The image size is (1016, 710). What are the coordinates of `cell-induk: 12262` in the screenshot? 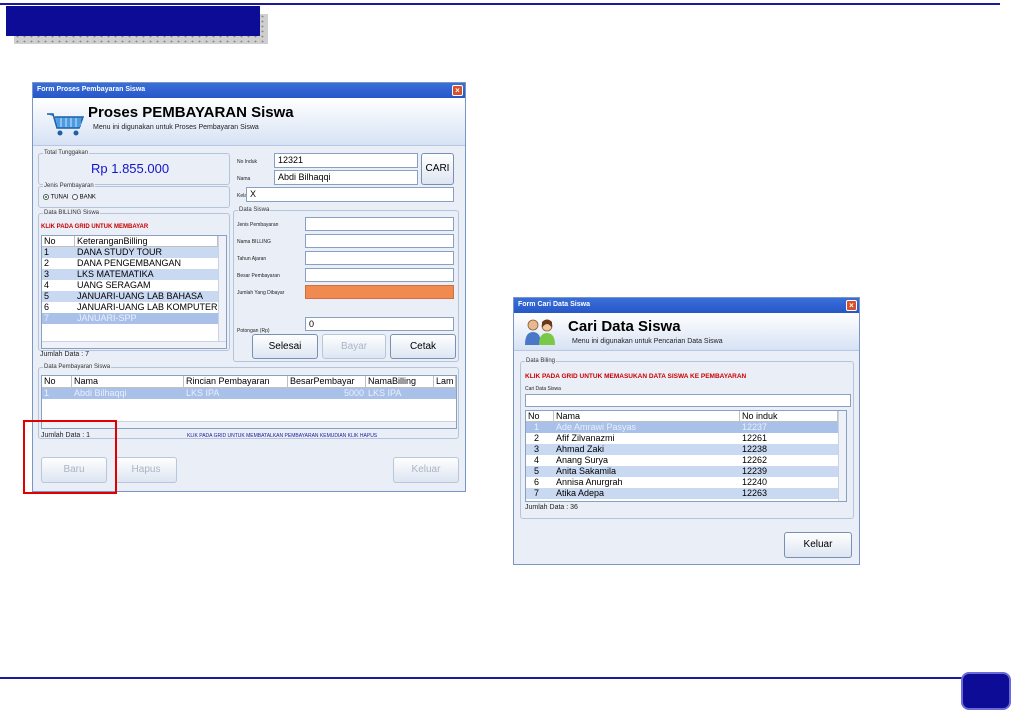 It's located at (755, 460).